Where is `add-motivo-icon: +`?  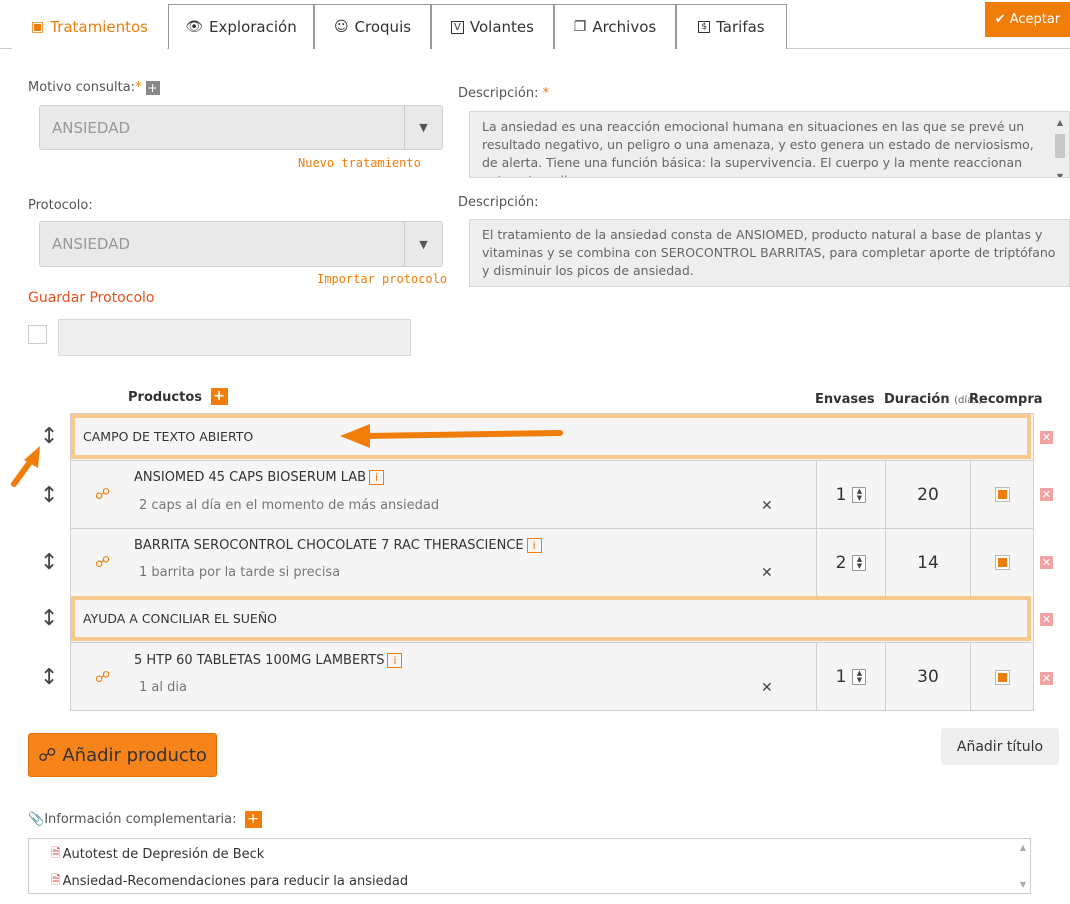
add-motivo-icon: + is located at coordinates (152, 87).